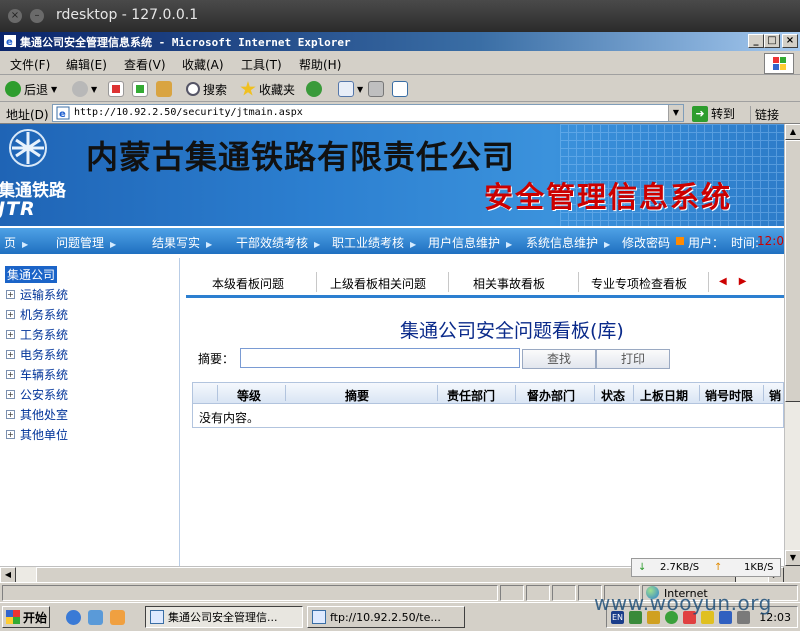  Describe the element at coordinates (562, 243) in the screenshot. I see `nav-label: 系统信息维护` at that location.